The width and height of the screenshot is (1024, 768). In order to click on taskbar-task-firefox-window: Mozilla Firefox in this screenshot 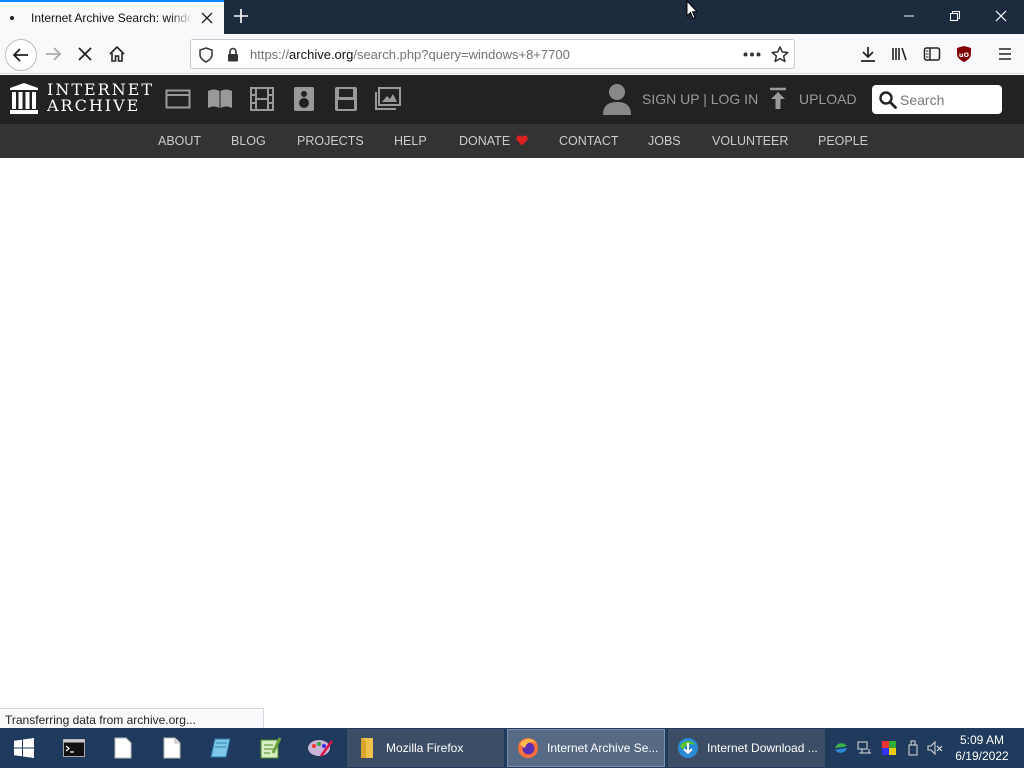, I will do `click(425, 748)`.